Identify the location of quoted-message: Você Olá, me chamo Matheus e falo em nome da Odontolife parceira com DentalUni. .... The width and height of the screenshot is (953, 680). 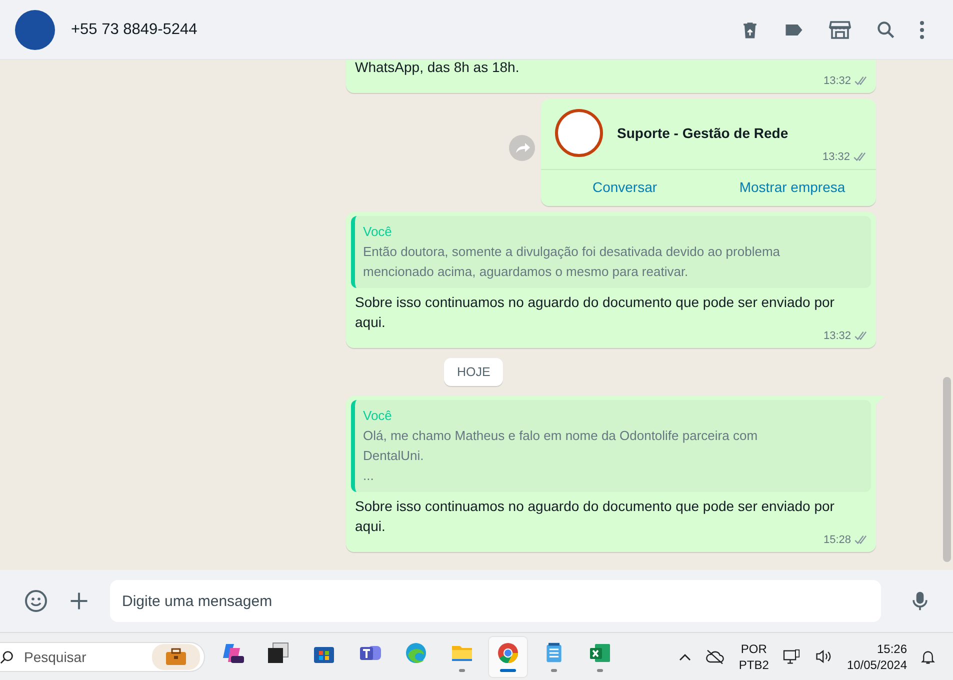
(611, 446).